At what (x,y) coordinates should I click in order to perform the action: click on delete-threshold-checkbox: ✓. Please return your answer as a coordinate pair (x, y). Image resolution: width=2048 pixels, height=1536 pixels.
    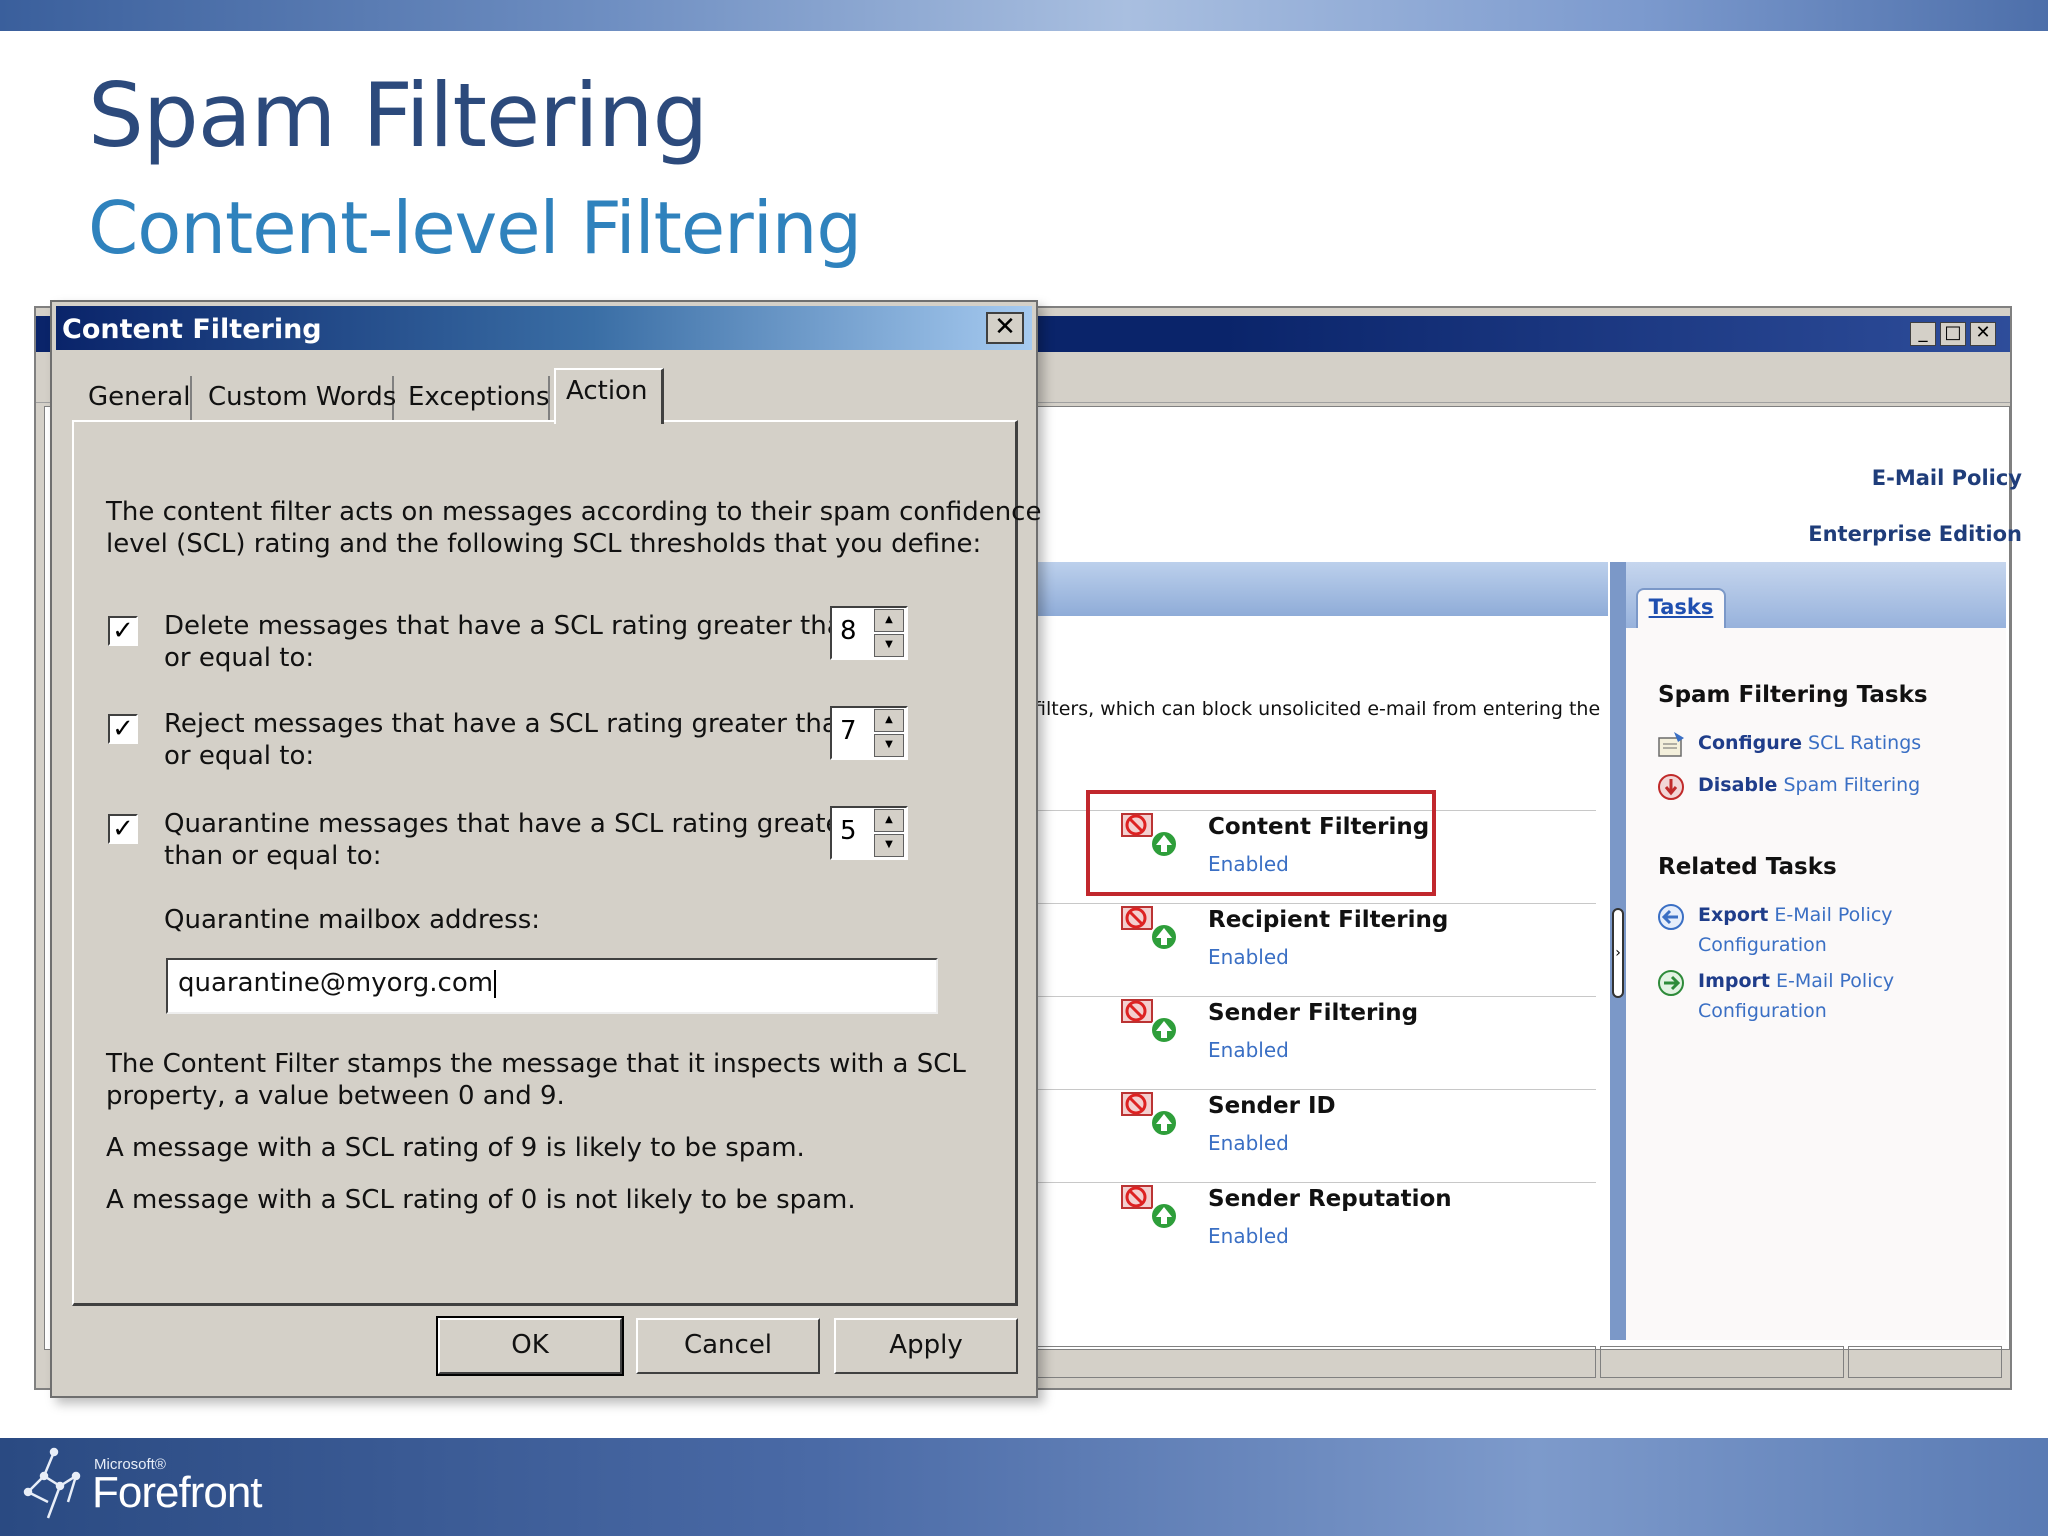
    Looking at the image, I should click on (123, 631).